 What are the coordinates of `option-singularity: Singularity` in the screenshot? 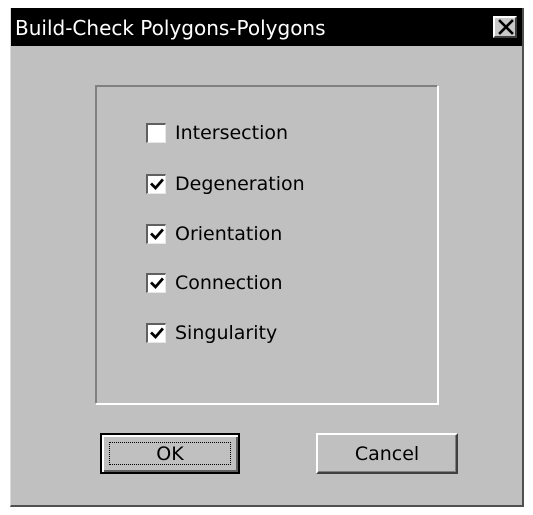 It's located at (211, 333).